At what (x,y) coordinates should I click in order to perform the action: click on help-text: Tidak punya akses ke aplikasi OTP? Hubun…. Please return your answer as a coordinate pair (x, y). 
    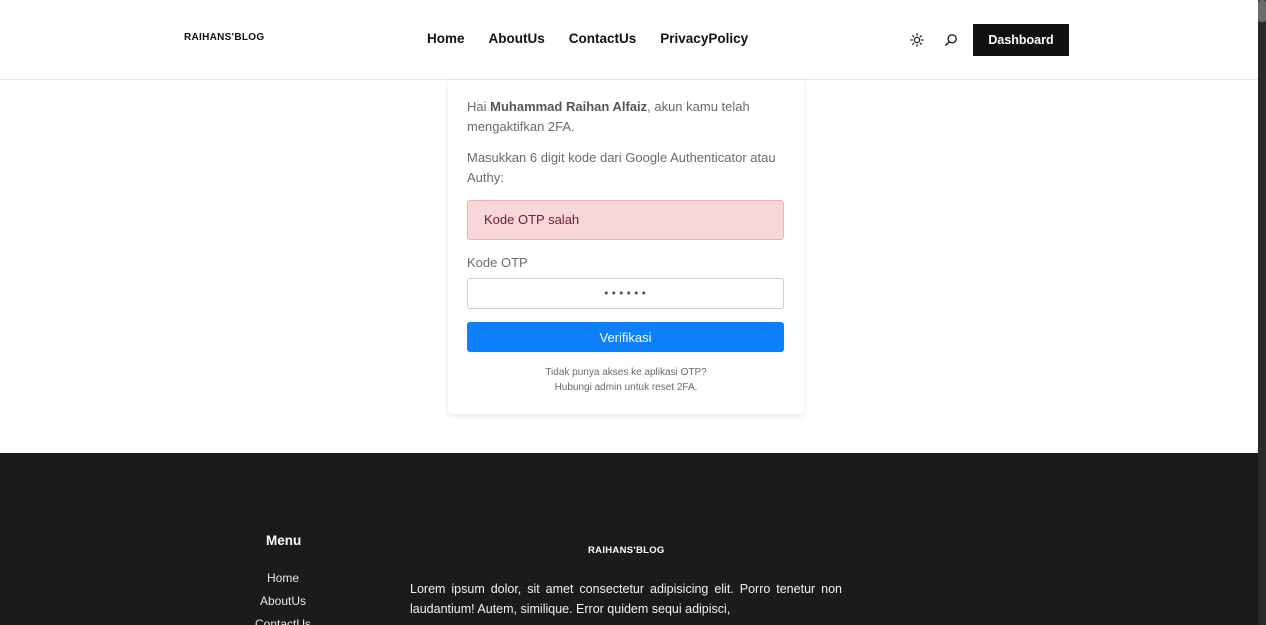
    Looking at the image, I should click on (626, 380).